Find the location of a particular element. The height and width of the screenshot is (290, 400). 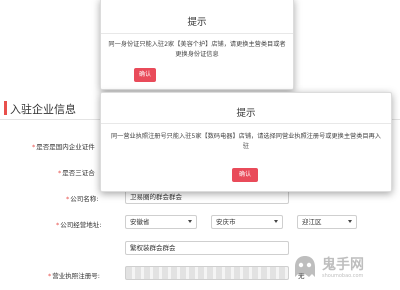

district-value: 迎江区 is located at coordinates (312, 222).